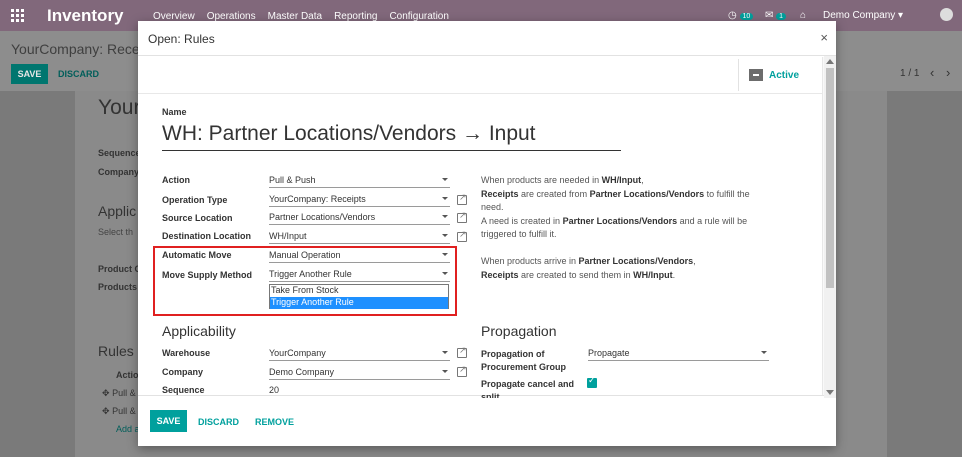  I want to click on destination-location-value: WH/Input, so click(288, 236).